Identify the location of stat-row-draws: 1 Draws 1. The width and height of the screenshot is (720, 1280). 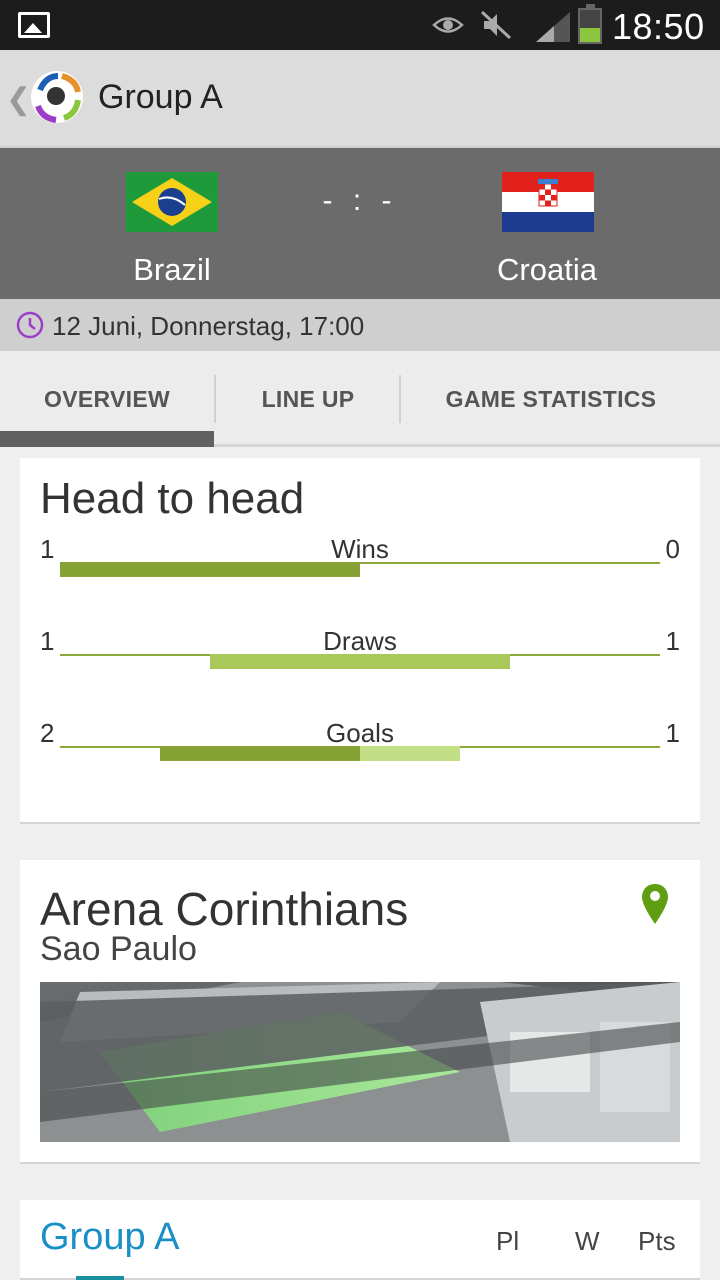
(360, 651).